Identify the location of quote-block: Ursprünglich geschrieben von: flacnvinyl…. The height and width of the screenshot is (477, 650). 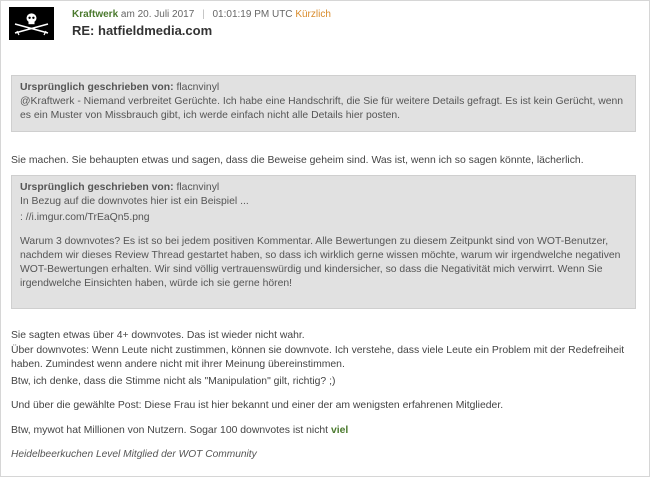
(323, 103).